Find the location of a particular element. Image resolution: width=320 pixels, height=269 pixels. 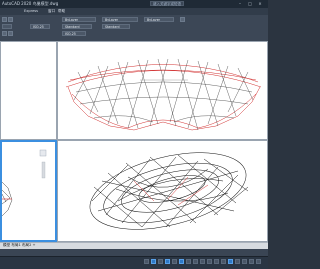

minimize-icon: – is located at coordinates (240, 3).